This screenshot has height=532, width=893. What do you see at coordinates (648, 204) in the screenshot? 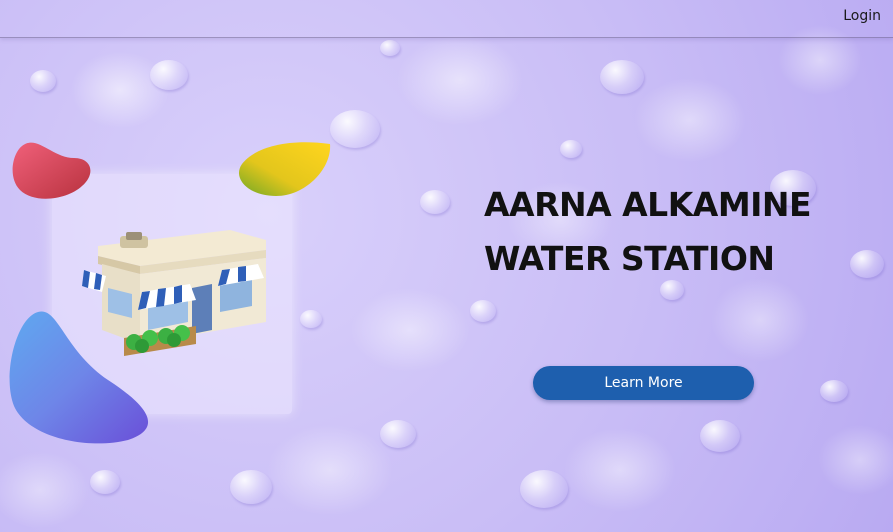
I see `hero-title-line-1: AARNA ALKAMINE` at bounding box center [648, 204].